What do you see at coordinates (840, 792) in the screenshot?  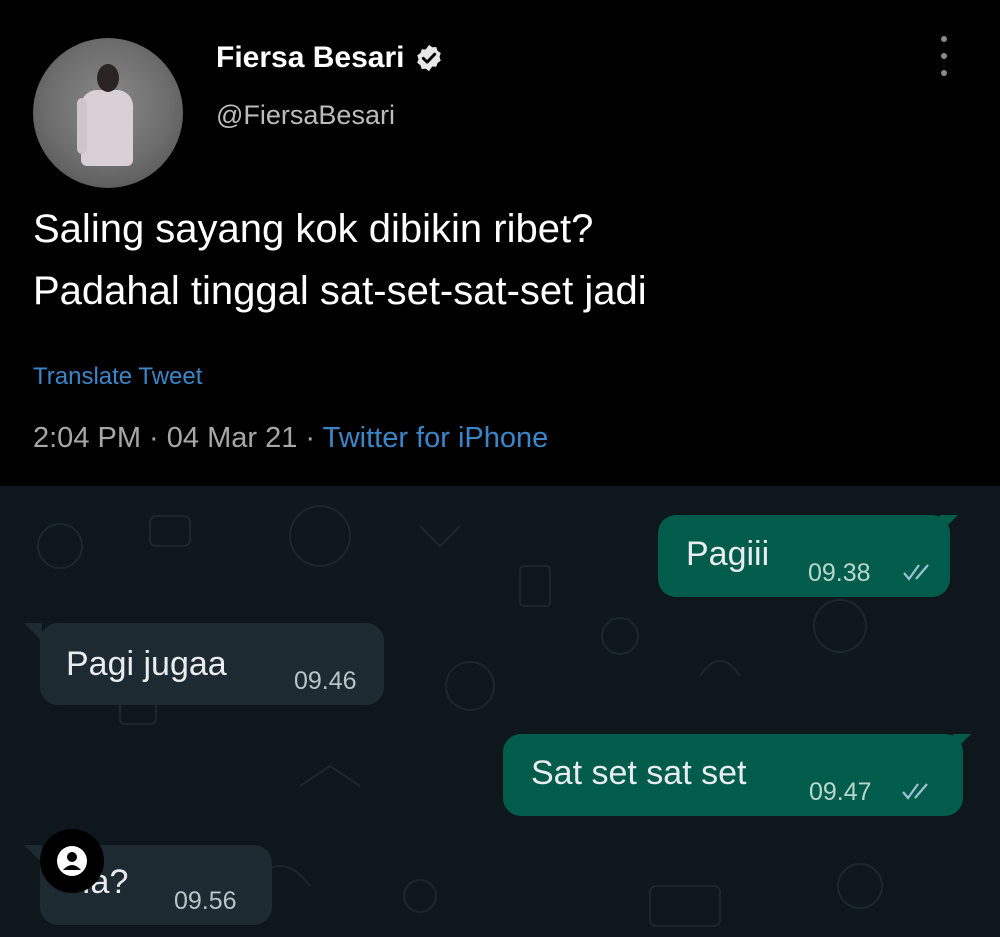 I see `message-time: 09.47` at bounding box center [840, 792].